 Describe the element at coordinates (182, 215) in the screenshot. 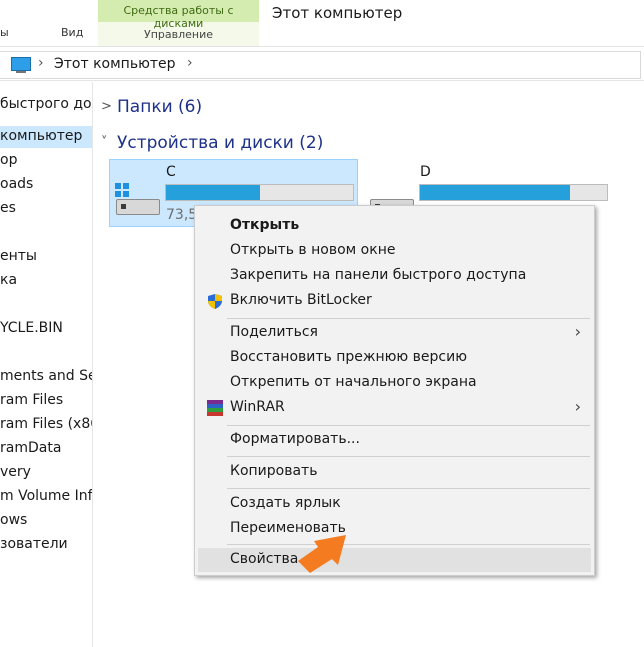

I see `drive-c-size: 73,5` at that location.